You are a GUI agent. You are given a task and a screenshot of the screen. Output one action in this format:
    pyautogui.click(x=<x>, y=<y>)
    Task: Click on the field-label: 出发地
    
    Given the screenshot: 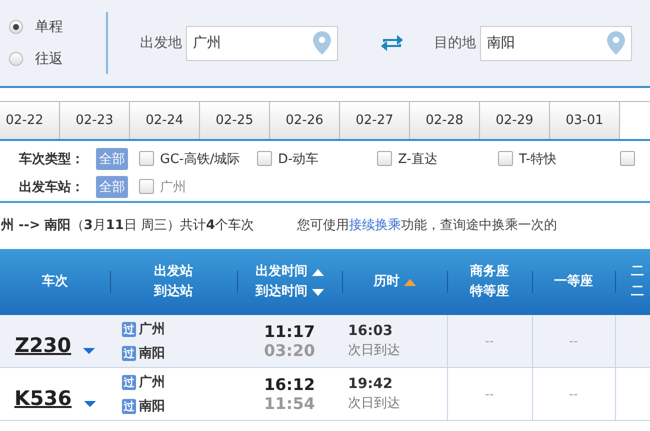 What is the action you would take?
    pyautogui.click(x=161, y=43)
    